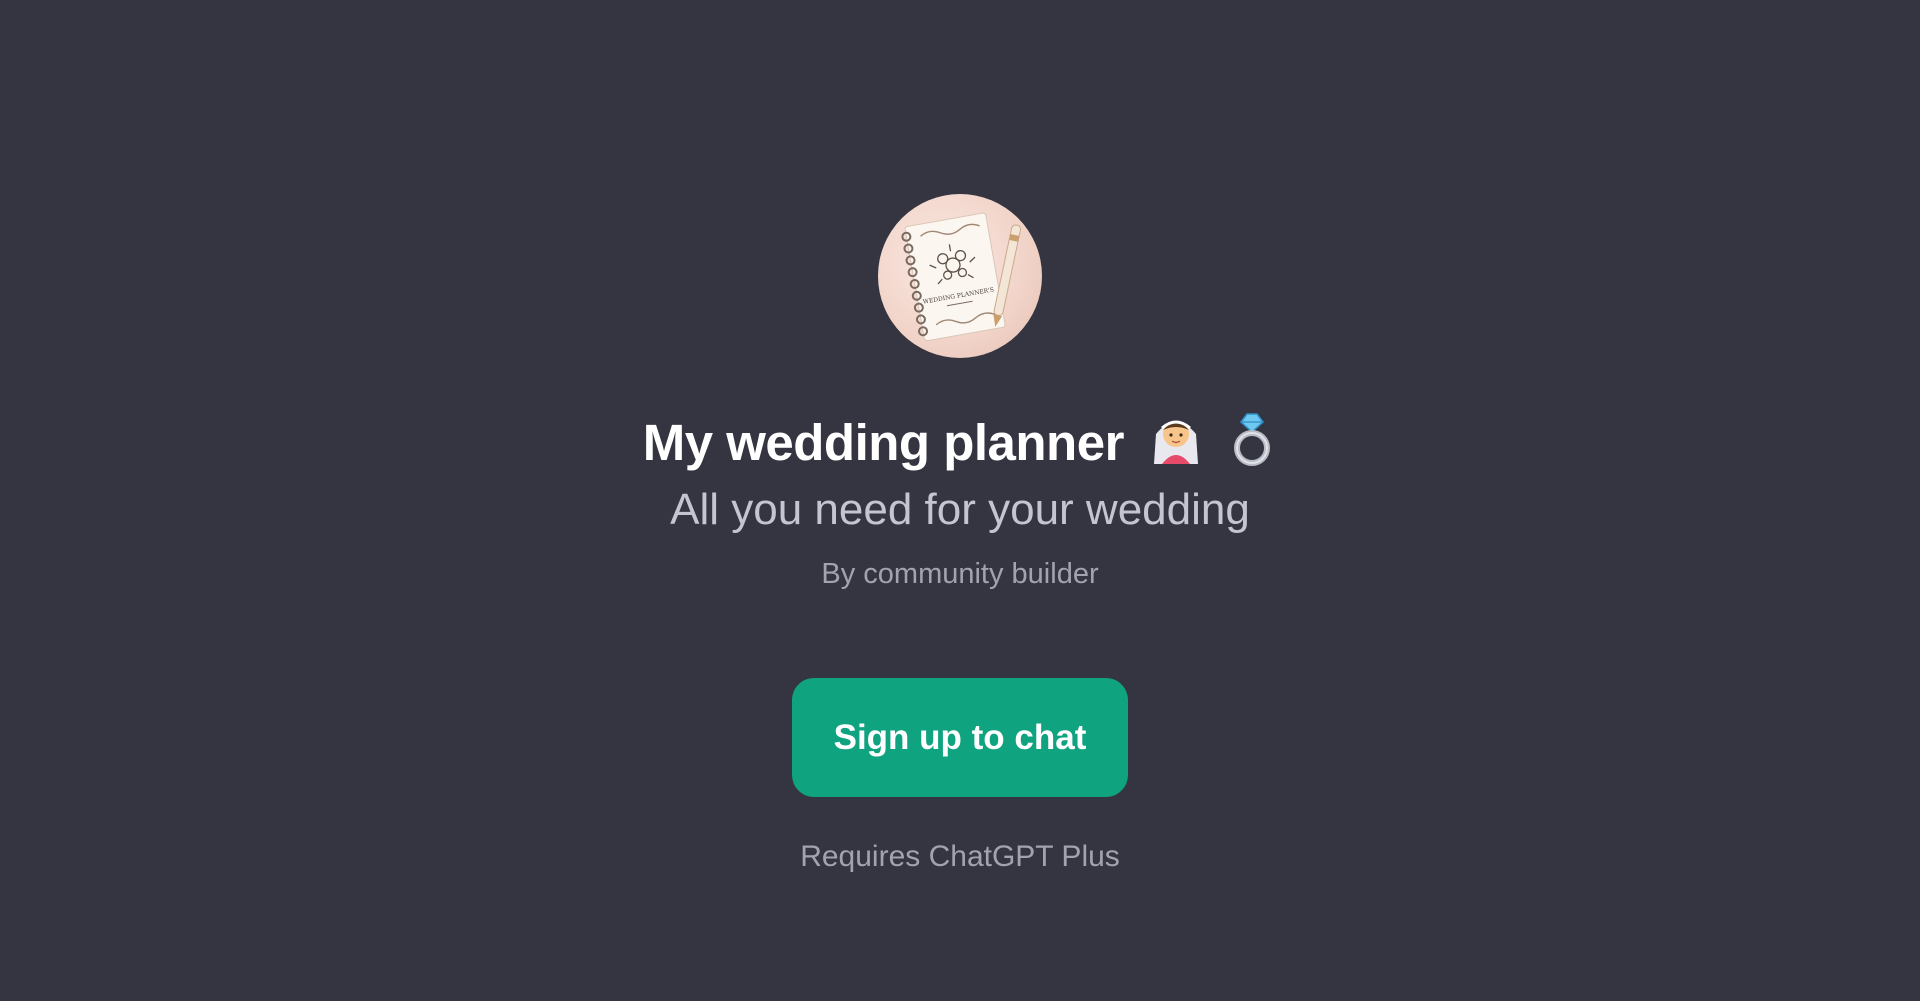  What do you see at coordinates (960, 737) in the screenshot?
I see `sign-up-to-chat-button: Sign up to chat` at bounding box center [960, 737].